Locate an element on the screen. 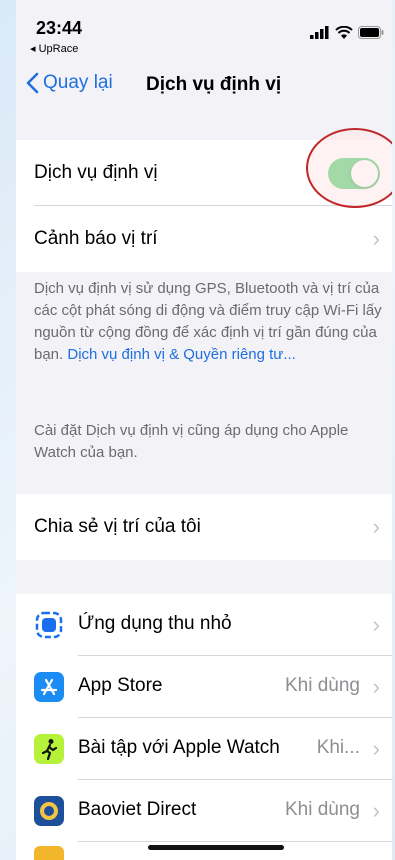  baoviet-icon is located at coordinates (49, 811).